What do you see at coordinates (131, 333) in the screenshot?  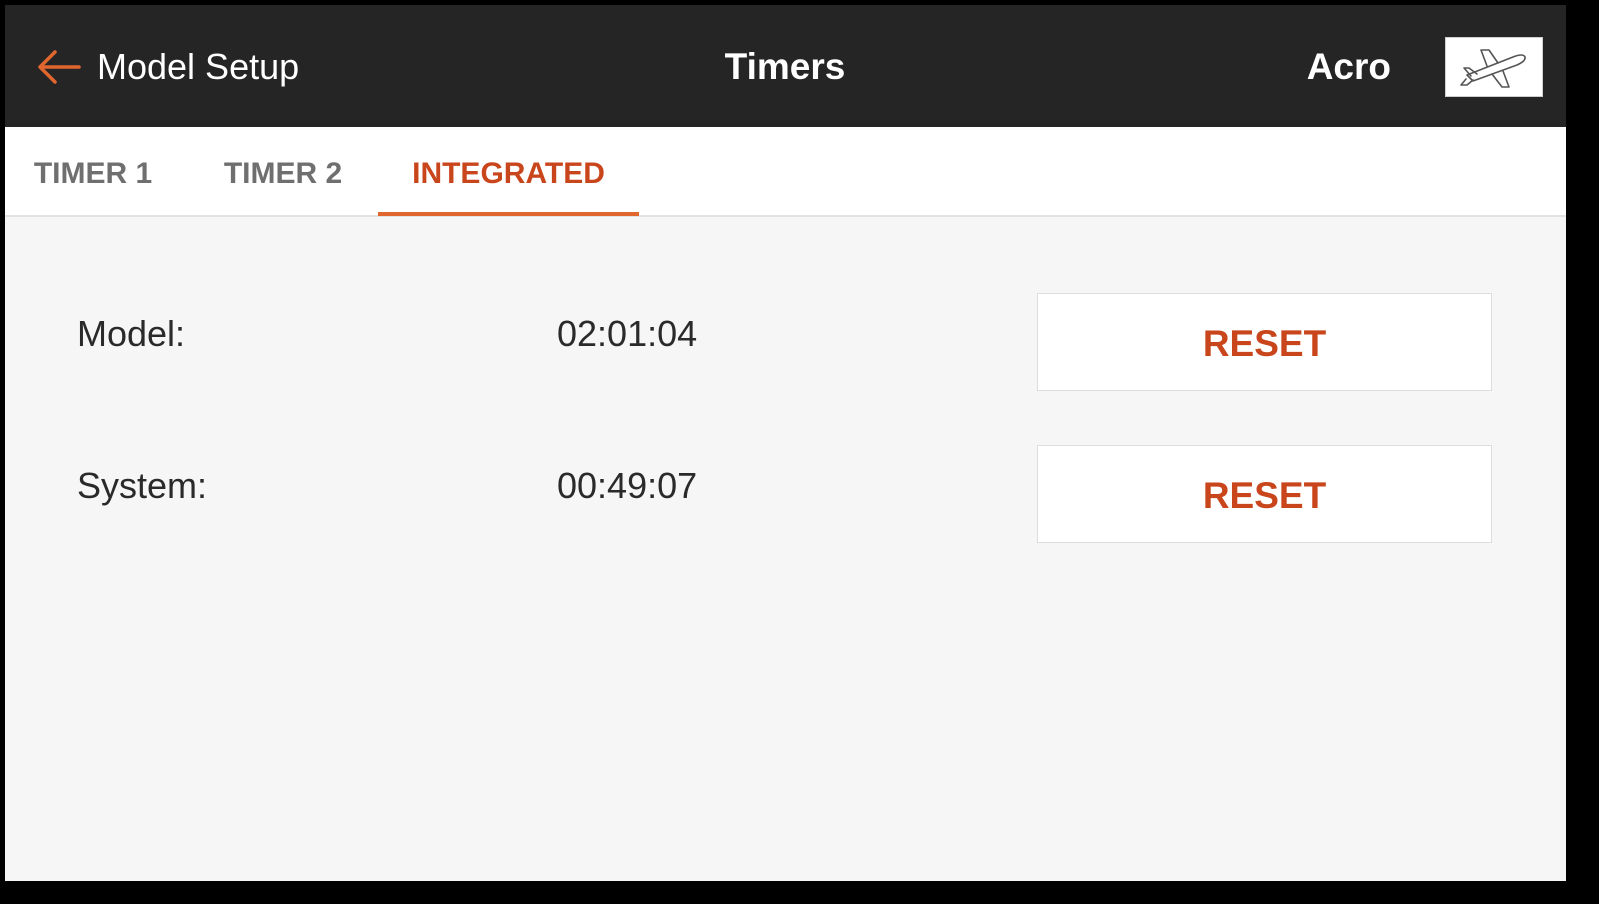 I see `model-timer-label: Model:` at bounding box center [131, 333].